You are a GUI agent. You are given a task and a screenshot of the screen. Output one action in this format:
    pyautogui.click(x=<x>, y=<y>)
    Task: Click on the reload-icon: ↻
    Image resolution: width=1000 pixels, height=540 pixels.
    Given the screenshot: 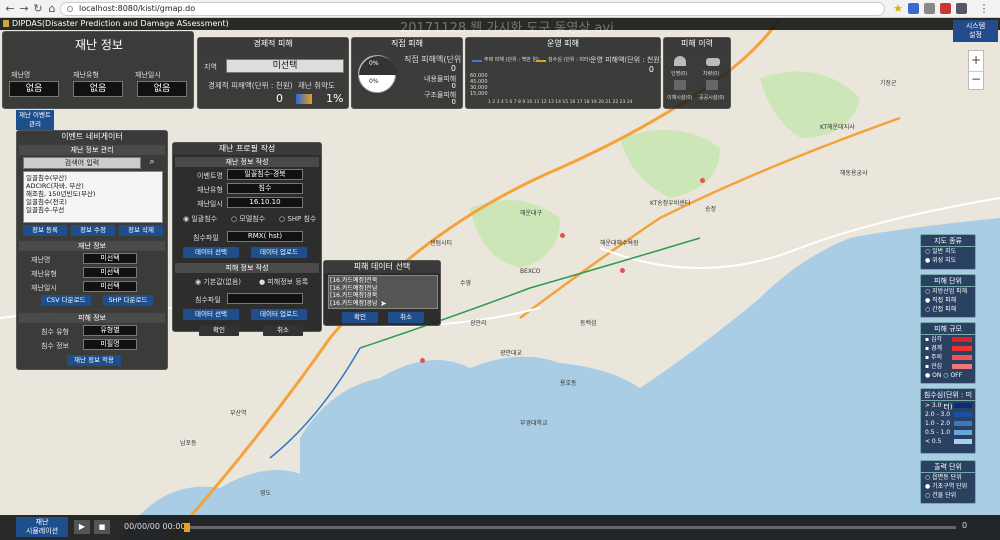 What is the action you would take?
    pyautogui.click(x=38, y=9)
    